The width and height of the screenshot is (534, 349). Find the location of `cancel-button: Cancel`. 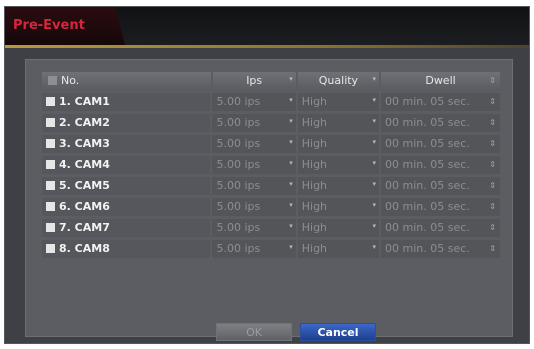

cancel-button: Cancel is located at coordinates (338, 332).